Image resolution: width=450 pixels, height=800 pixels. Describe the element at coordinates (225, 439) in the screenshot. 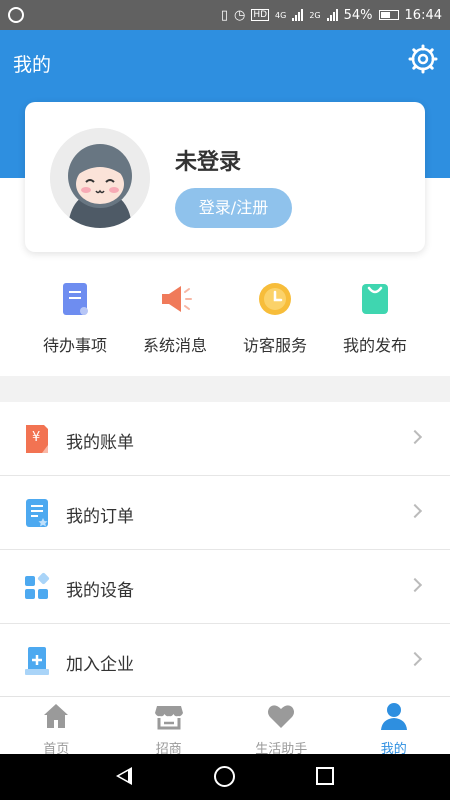

I see `menu-item-bill: ¥ 我的账单` at that location.